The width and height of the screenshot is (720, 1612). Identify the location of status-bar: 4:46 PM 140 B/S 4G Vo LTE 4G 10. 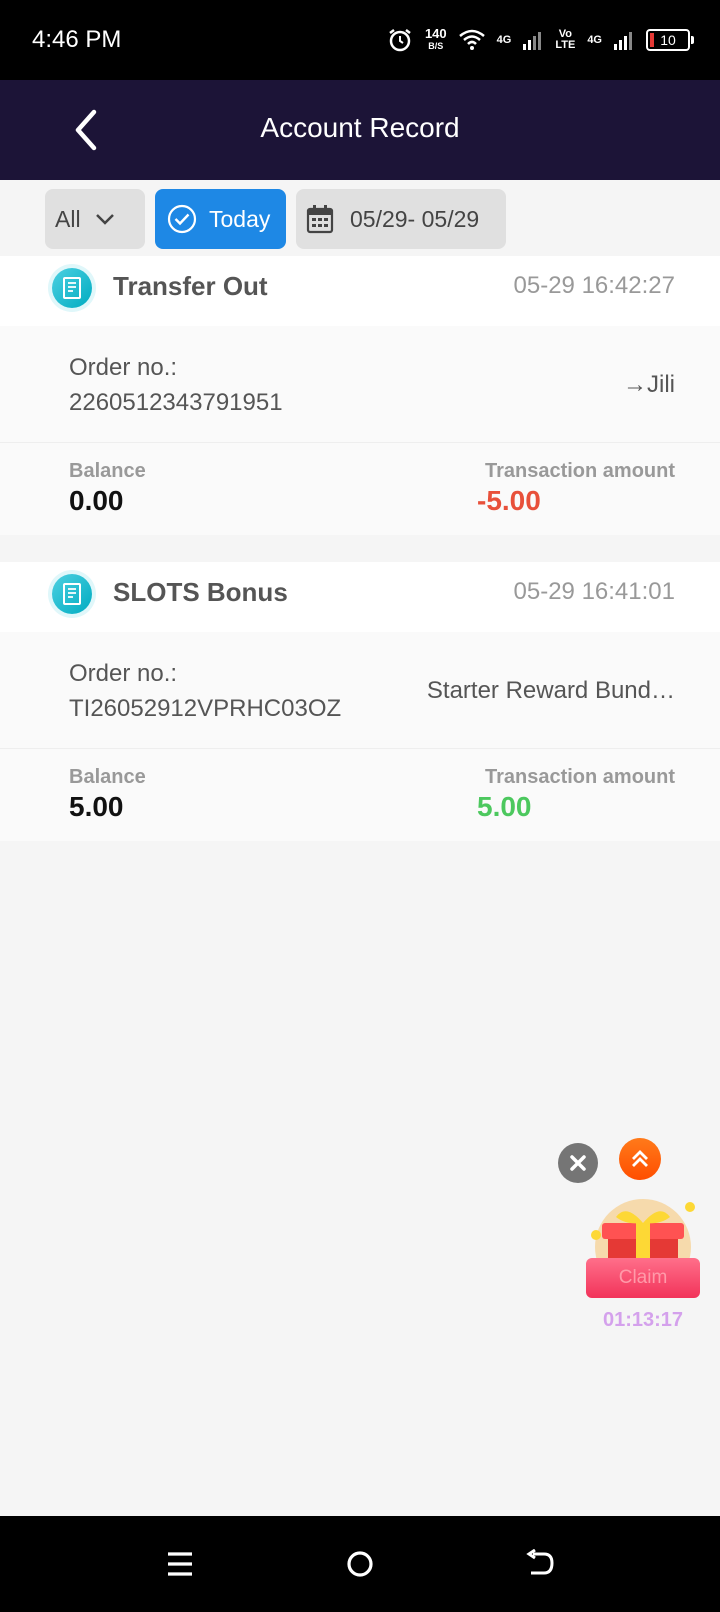
(360, 40).